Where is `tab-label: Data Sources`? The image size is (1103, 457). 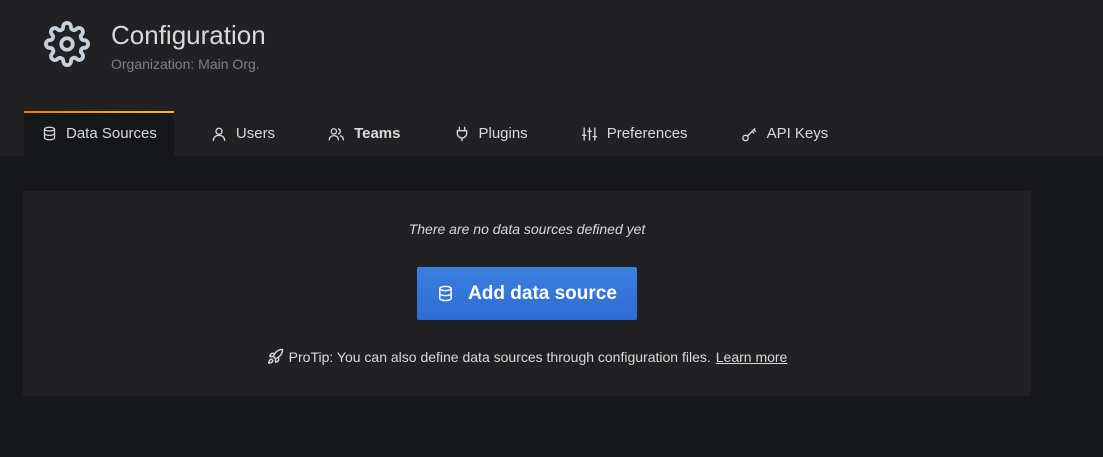
tab-label: Data Sources is located at coordinates (111, 133).